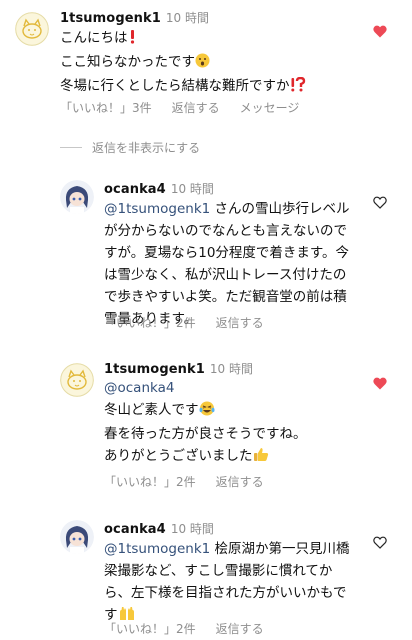 This screenshot has width=412, height=640. I want to click on message-button: メッセージ, so click(270, 107).